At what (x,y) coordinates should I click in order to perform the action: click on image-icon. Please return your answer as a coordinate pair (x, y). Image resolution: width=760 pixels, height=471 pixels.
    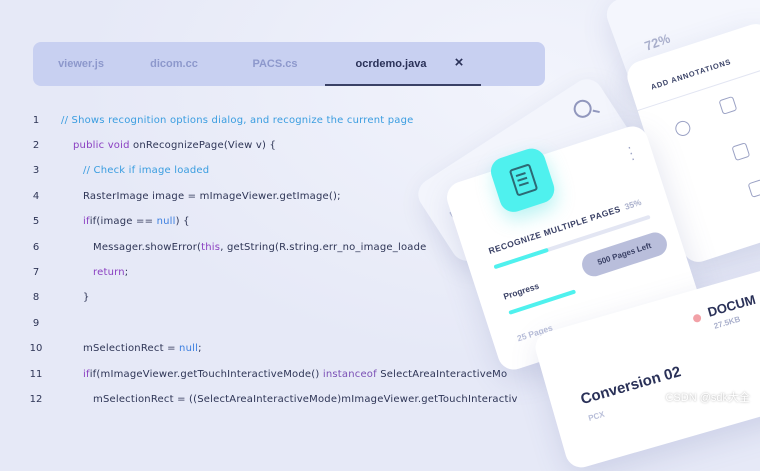
    Looking at the image, I should click on (741, 152).